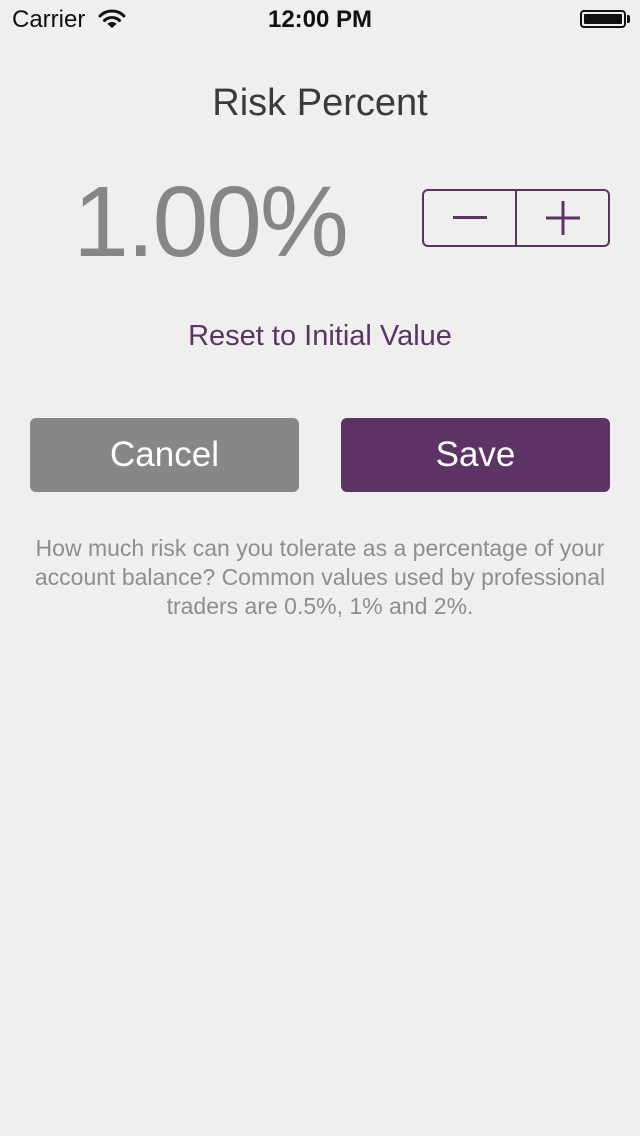  What do you see at coordinates (628, 19) in the screenshot?
I see `battery-tip` at bounding box center [628, 19].